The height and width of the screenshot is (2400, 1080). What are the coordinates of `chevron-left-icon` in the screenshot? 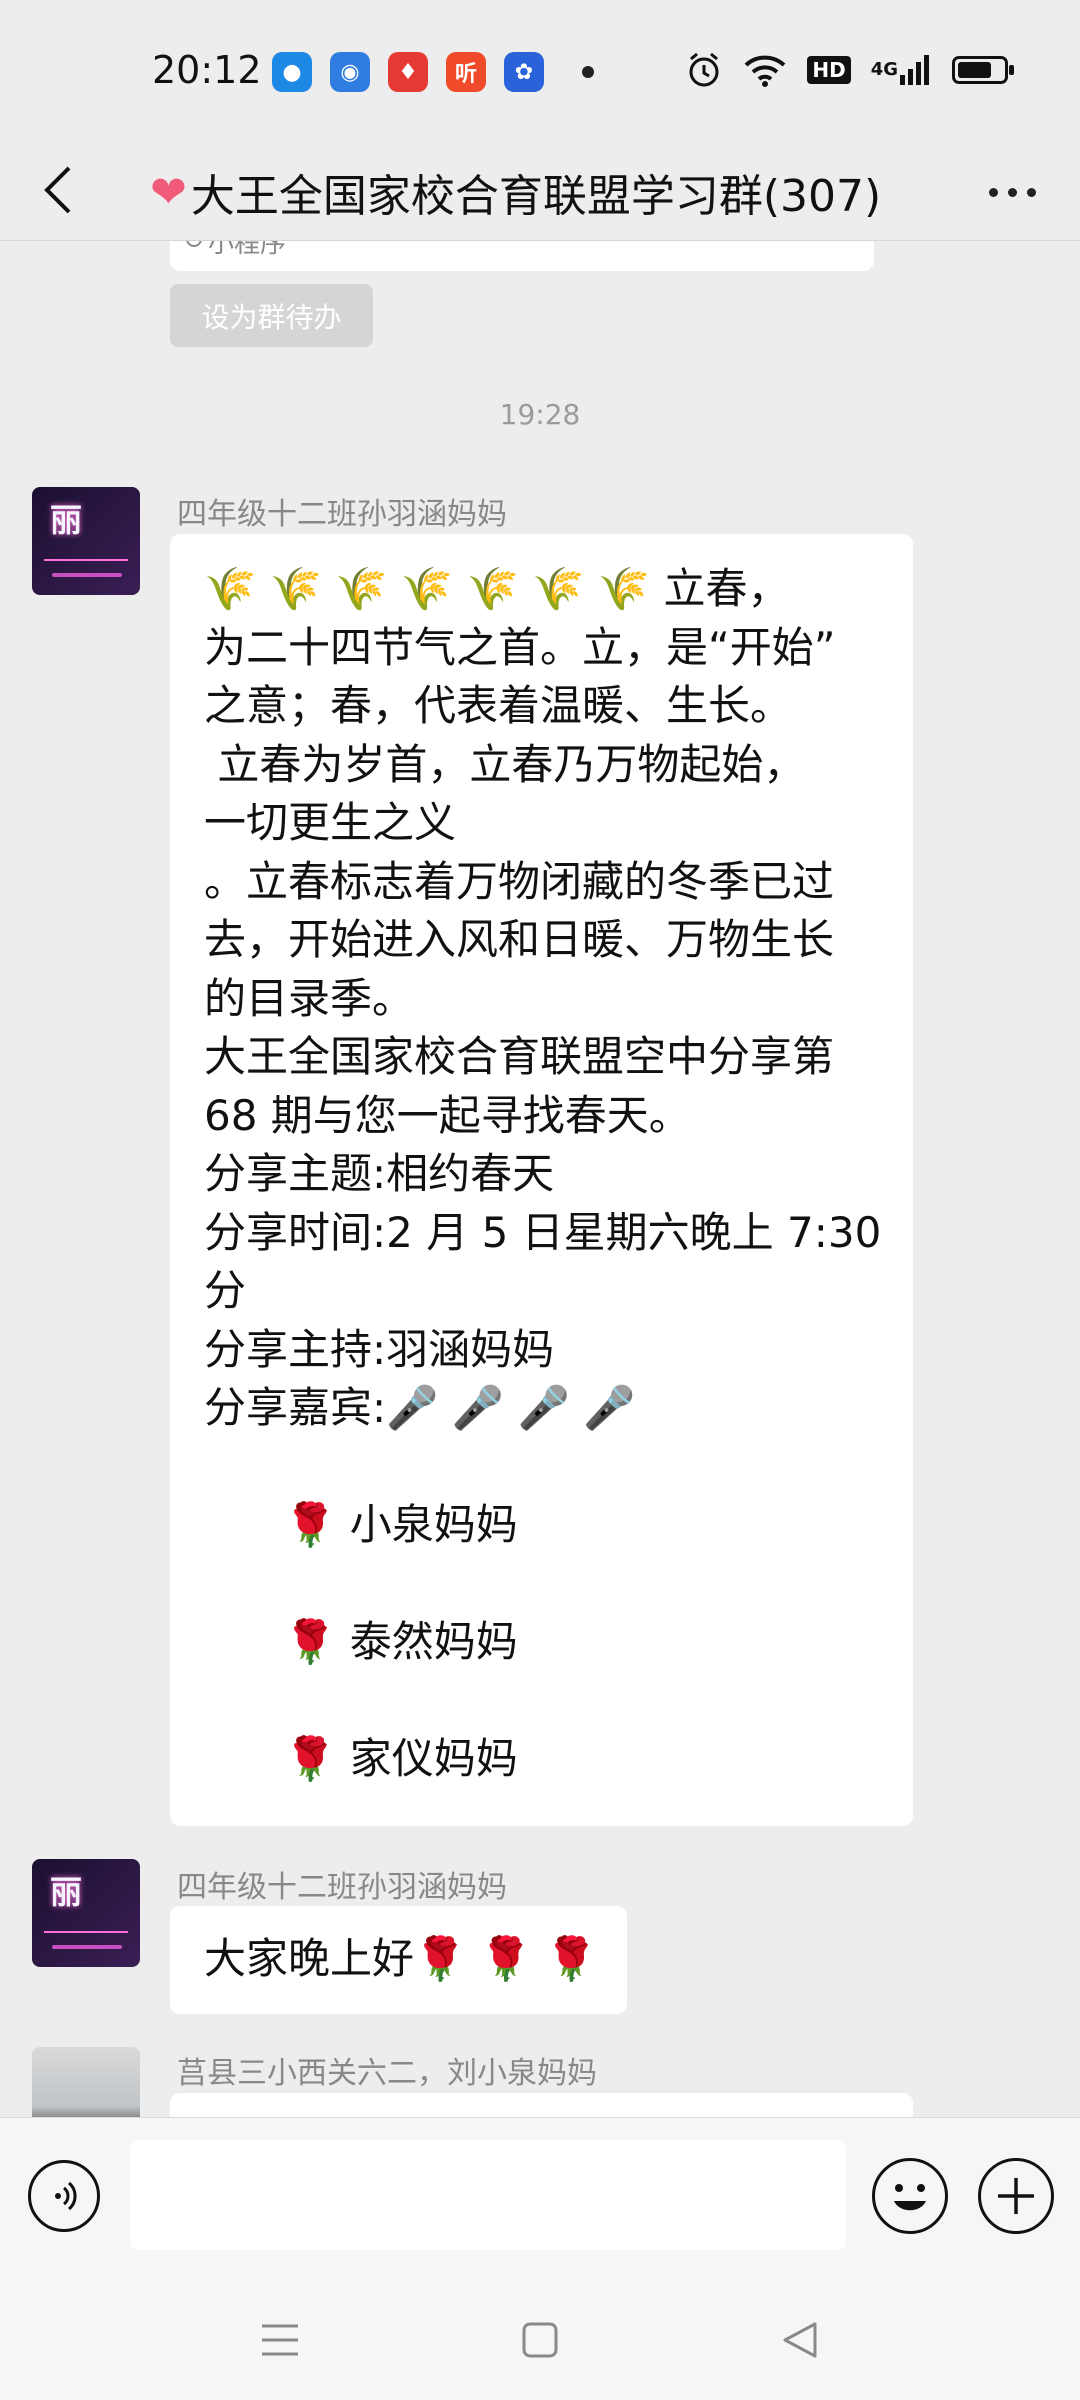 It's located at (57, 190).